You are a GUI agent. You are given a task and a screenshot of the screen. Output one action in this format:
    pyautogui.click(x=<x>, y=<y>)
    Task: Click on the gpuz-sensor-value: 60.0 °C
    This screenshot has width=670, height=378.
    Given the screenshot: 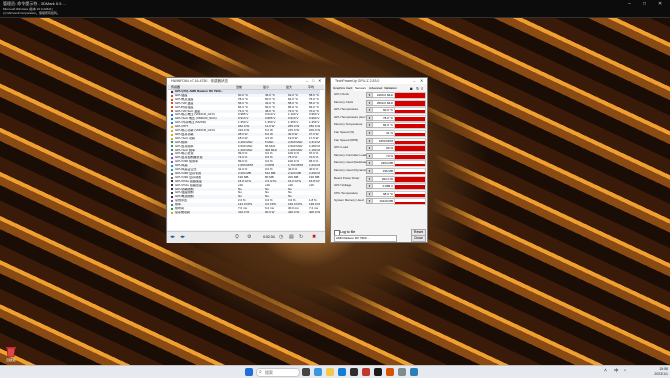 What is the action you would take?
    pyautogui.click(x=383, y=110)
    